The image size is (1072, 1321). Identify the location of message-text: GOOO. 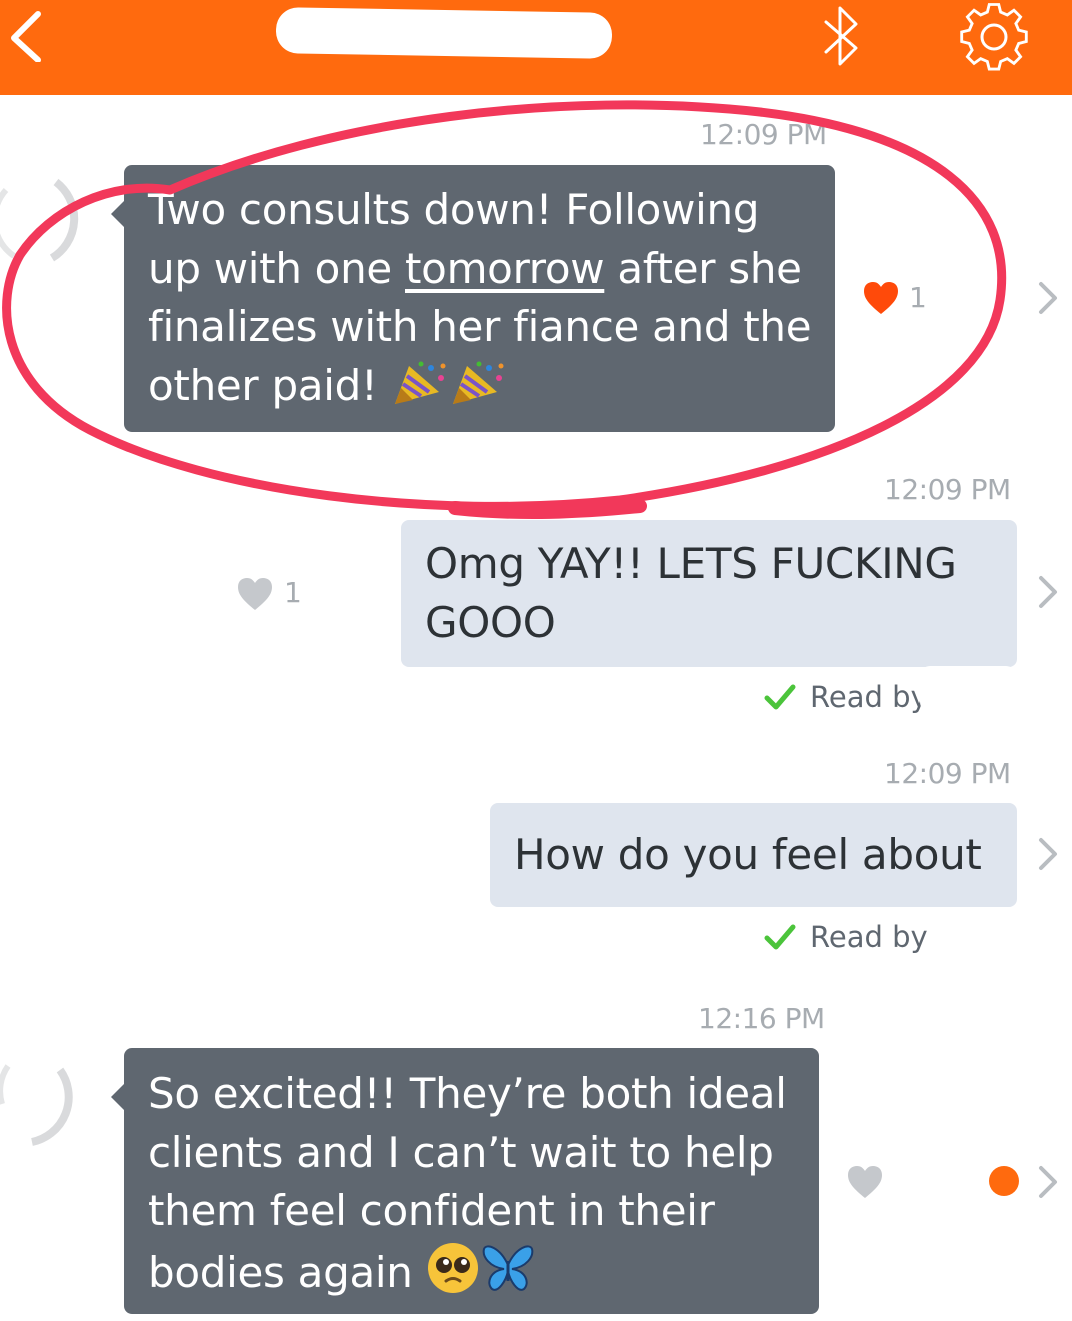
(490, 622).